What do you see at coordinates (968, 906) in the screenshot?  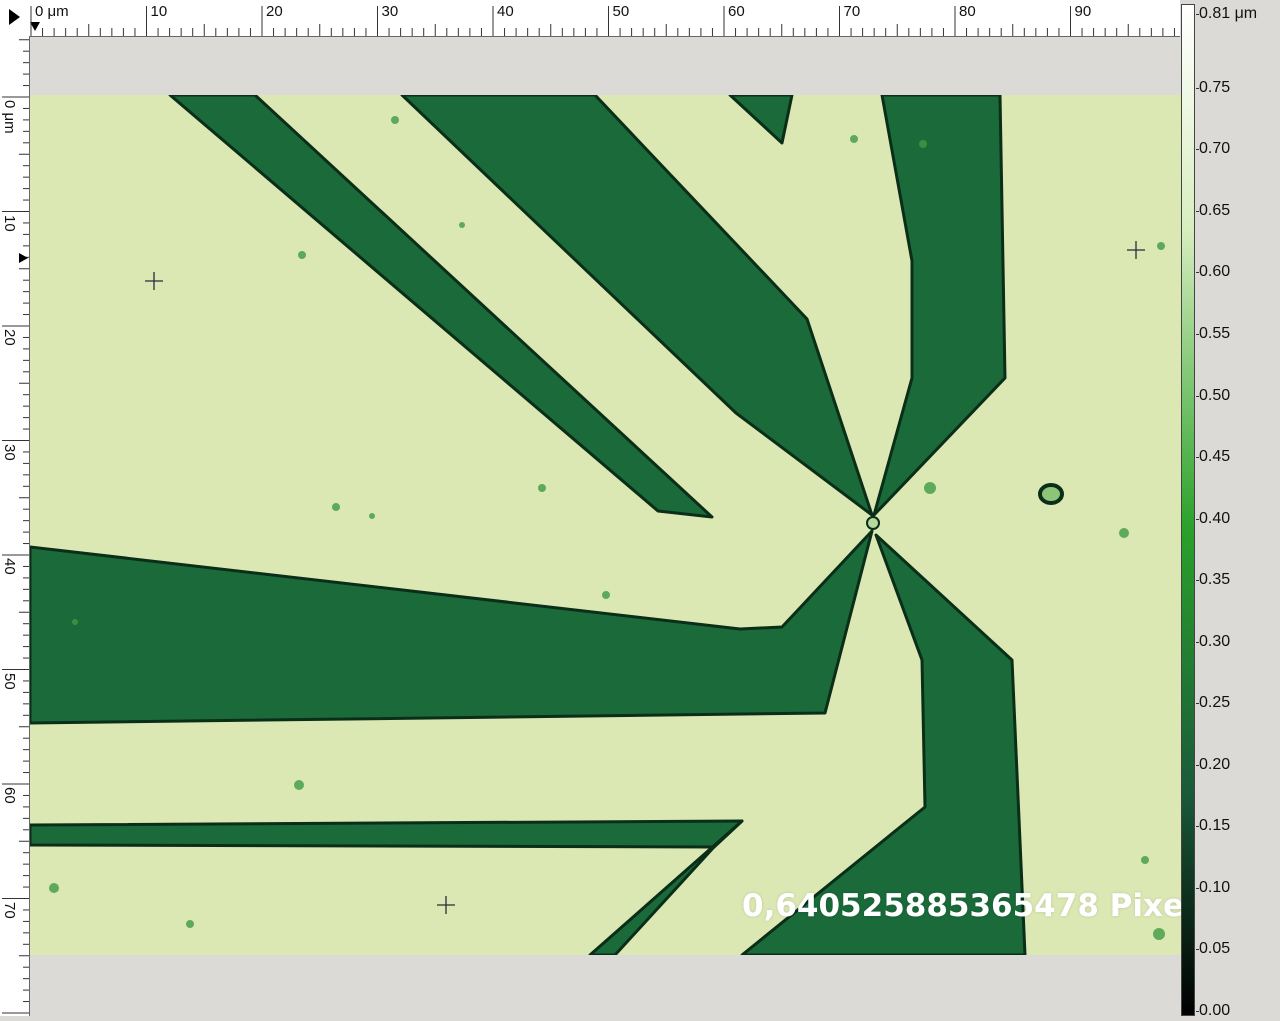 I see `pixel-size-overlay: 0,640525885365478 Pixel` at bounding box center [968, 906].